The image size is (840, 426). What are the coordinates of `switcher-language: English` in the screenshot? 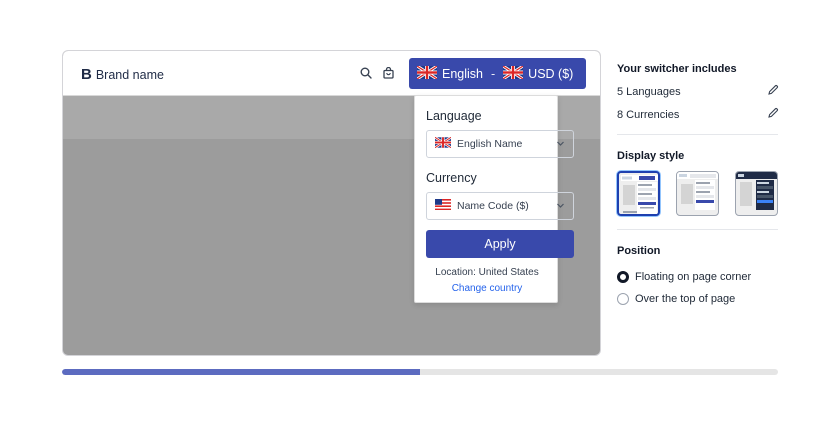 It's located at (462, 73).